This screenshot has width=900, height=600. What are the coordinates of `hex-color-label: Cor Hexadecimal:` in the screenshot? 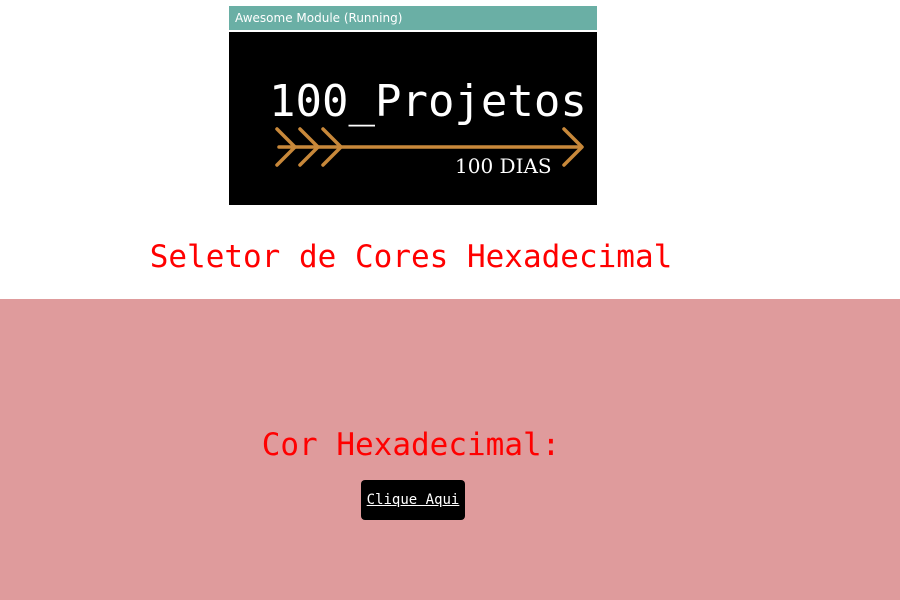 It's located at (411, 445).